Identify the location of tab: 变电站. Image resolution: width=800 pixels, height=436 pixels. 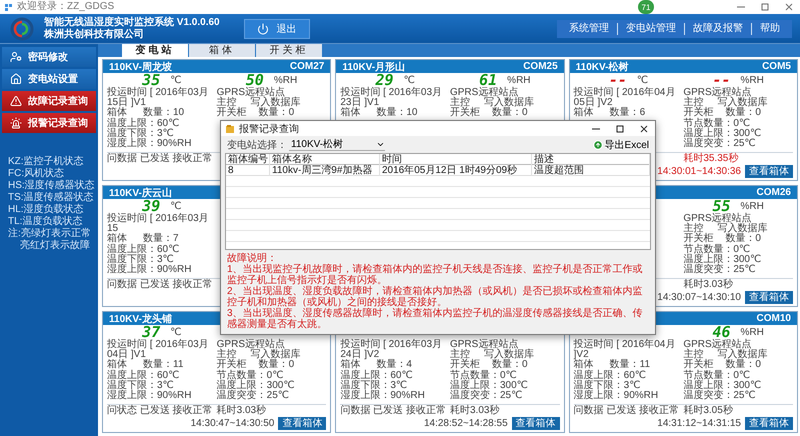
(155, 50).